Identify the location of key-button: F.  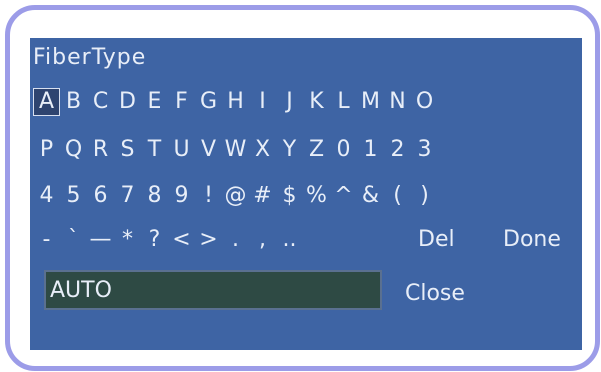
(181, 102).